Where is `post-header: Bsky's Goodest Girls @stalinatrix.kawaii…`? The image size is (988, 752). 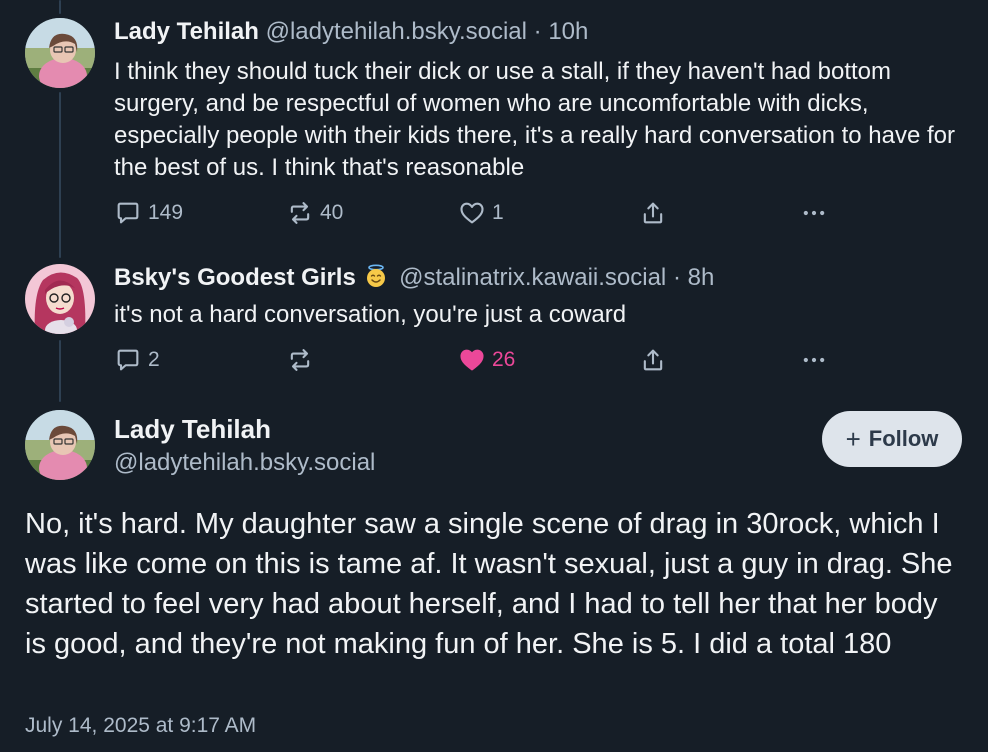 post-header: Bsky's Goodest Girls @stalinatrix.kawaii… is located at coordinates (414, 278).